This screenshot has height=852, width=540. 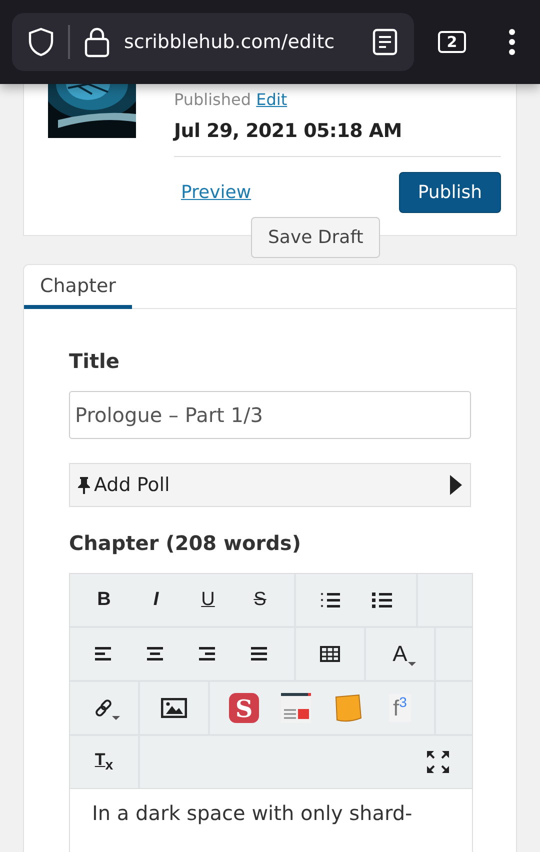 I want to click on pin-icon, so click(x=84, y=485).